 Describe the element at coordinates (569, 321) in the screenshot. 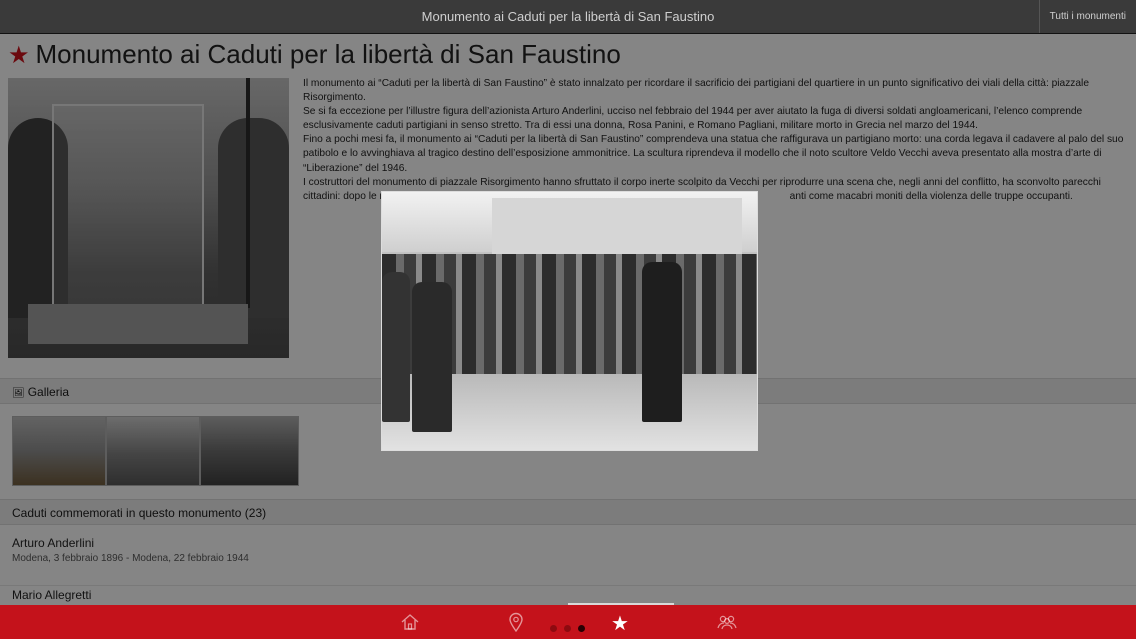

I see `photo-lightbox` at that location.